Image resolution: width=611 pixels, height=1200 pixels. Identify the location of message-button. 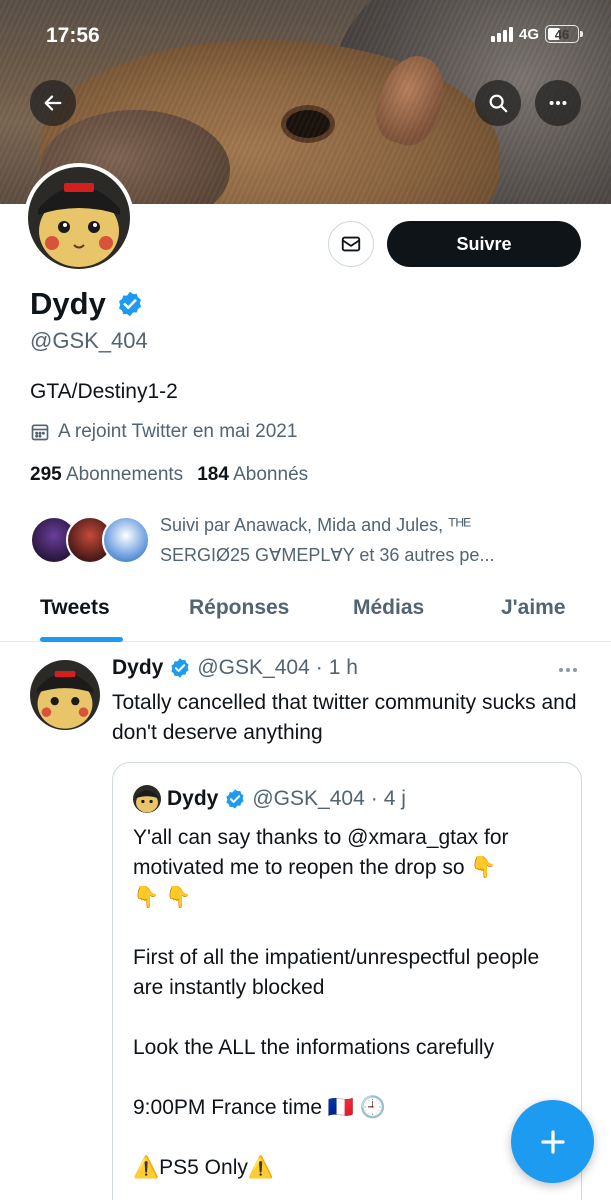
(351, 244).